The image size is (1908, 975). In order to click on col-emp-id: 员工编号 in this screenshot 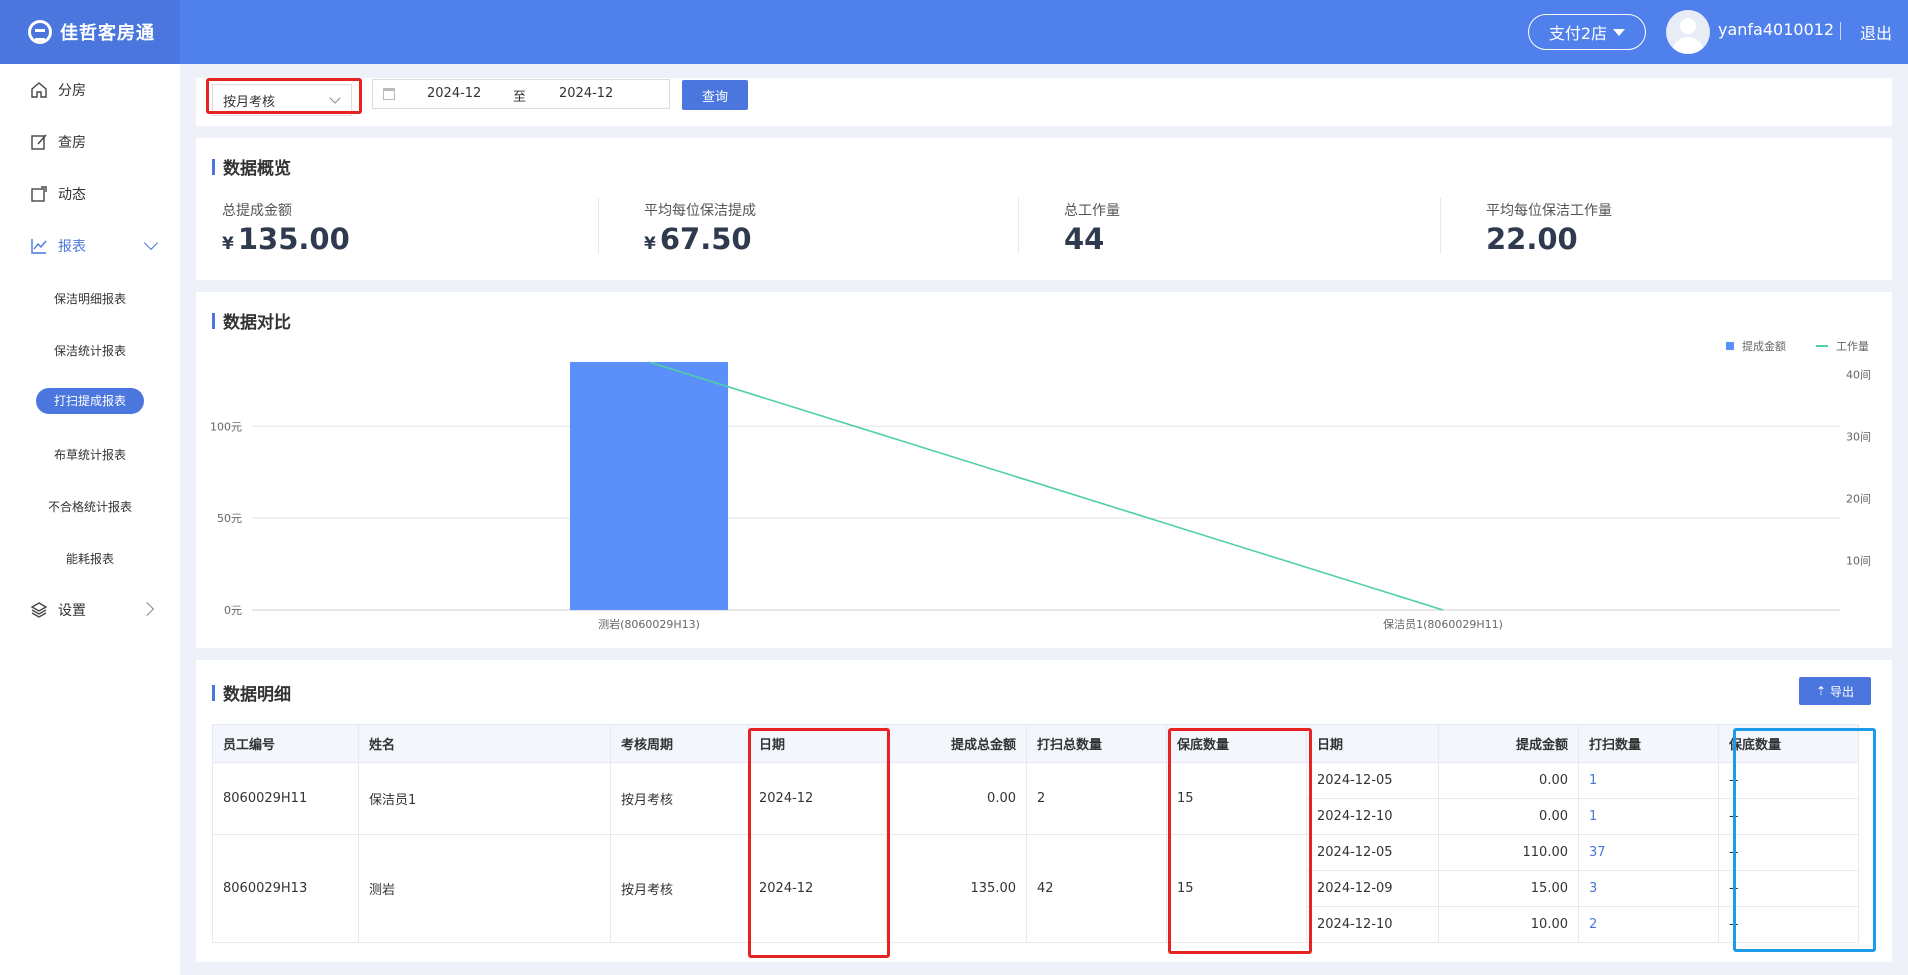, I will do `click(285, 743)`.